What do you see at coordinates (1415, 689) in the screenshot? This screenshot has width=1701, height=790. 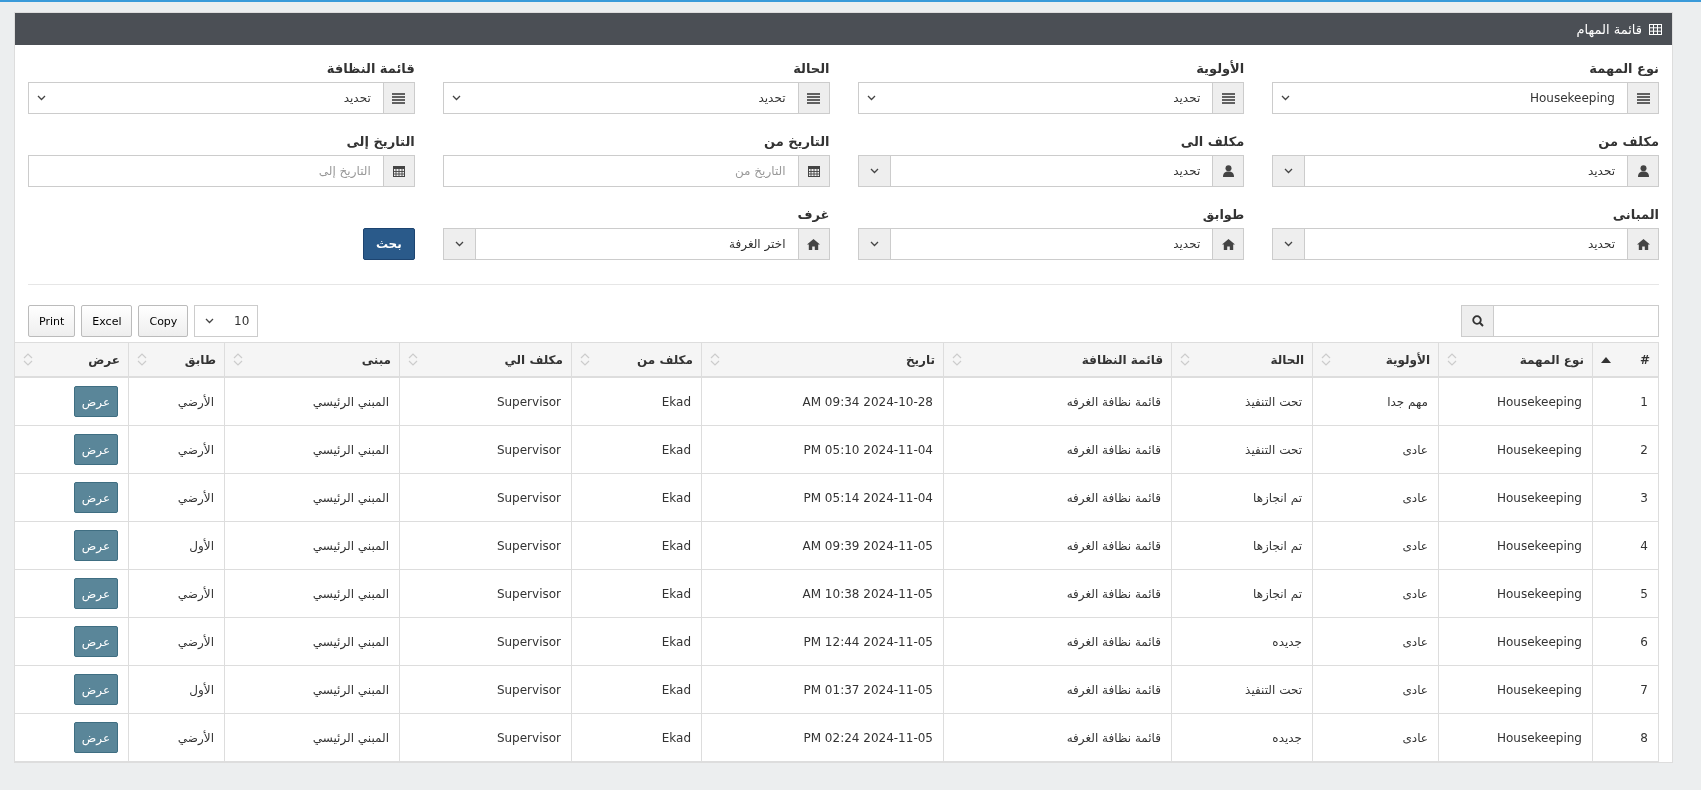 I see `table-cell: عادى` at bounding box center [1415, 689].